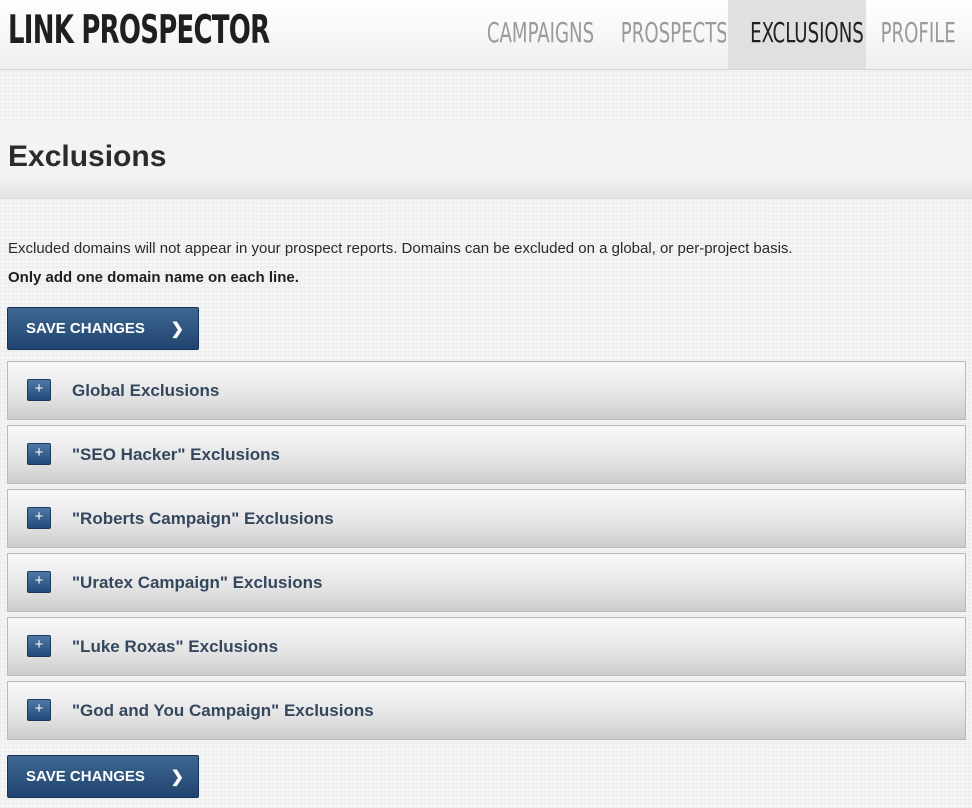 Image resolution: width=972 pixels, height=808 pixels. Describe the element at coordinates (486, 518) in the screenshot. I see `panel-roberts-campaign-exclusions: + "Roberts Campaign" Exclusions` at that location.